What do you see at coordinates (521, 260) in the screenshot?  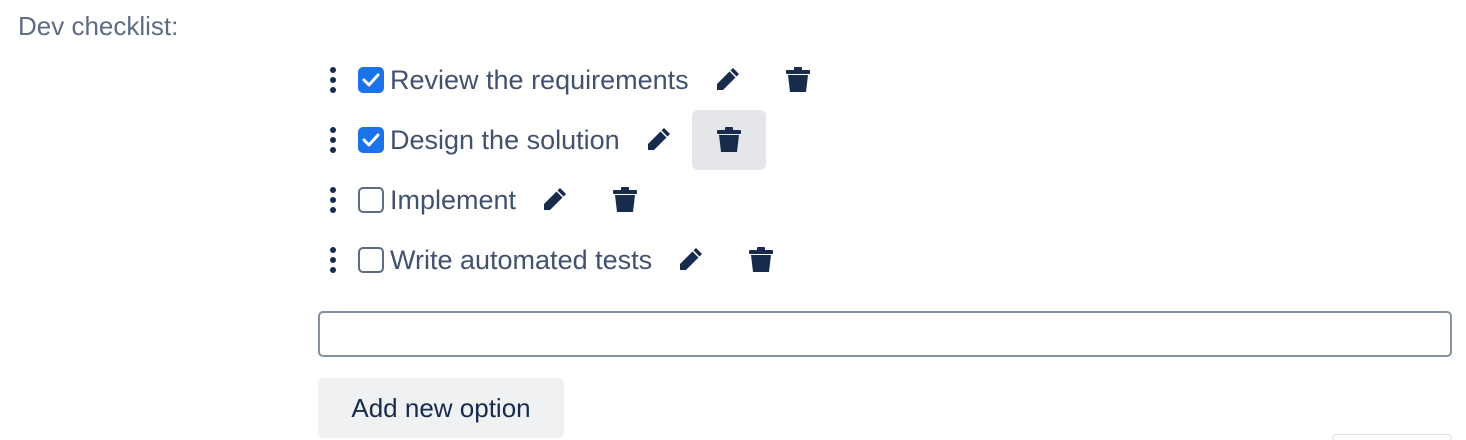 I see `item-label: Write automated tests` at bounding box center [521, 260].